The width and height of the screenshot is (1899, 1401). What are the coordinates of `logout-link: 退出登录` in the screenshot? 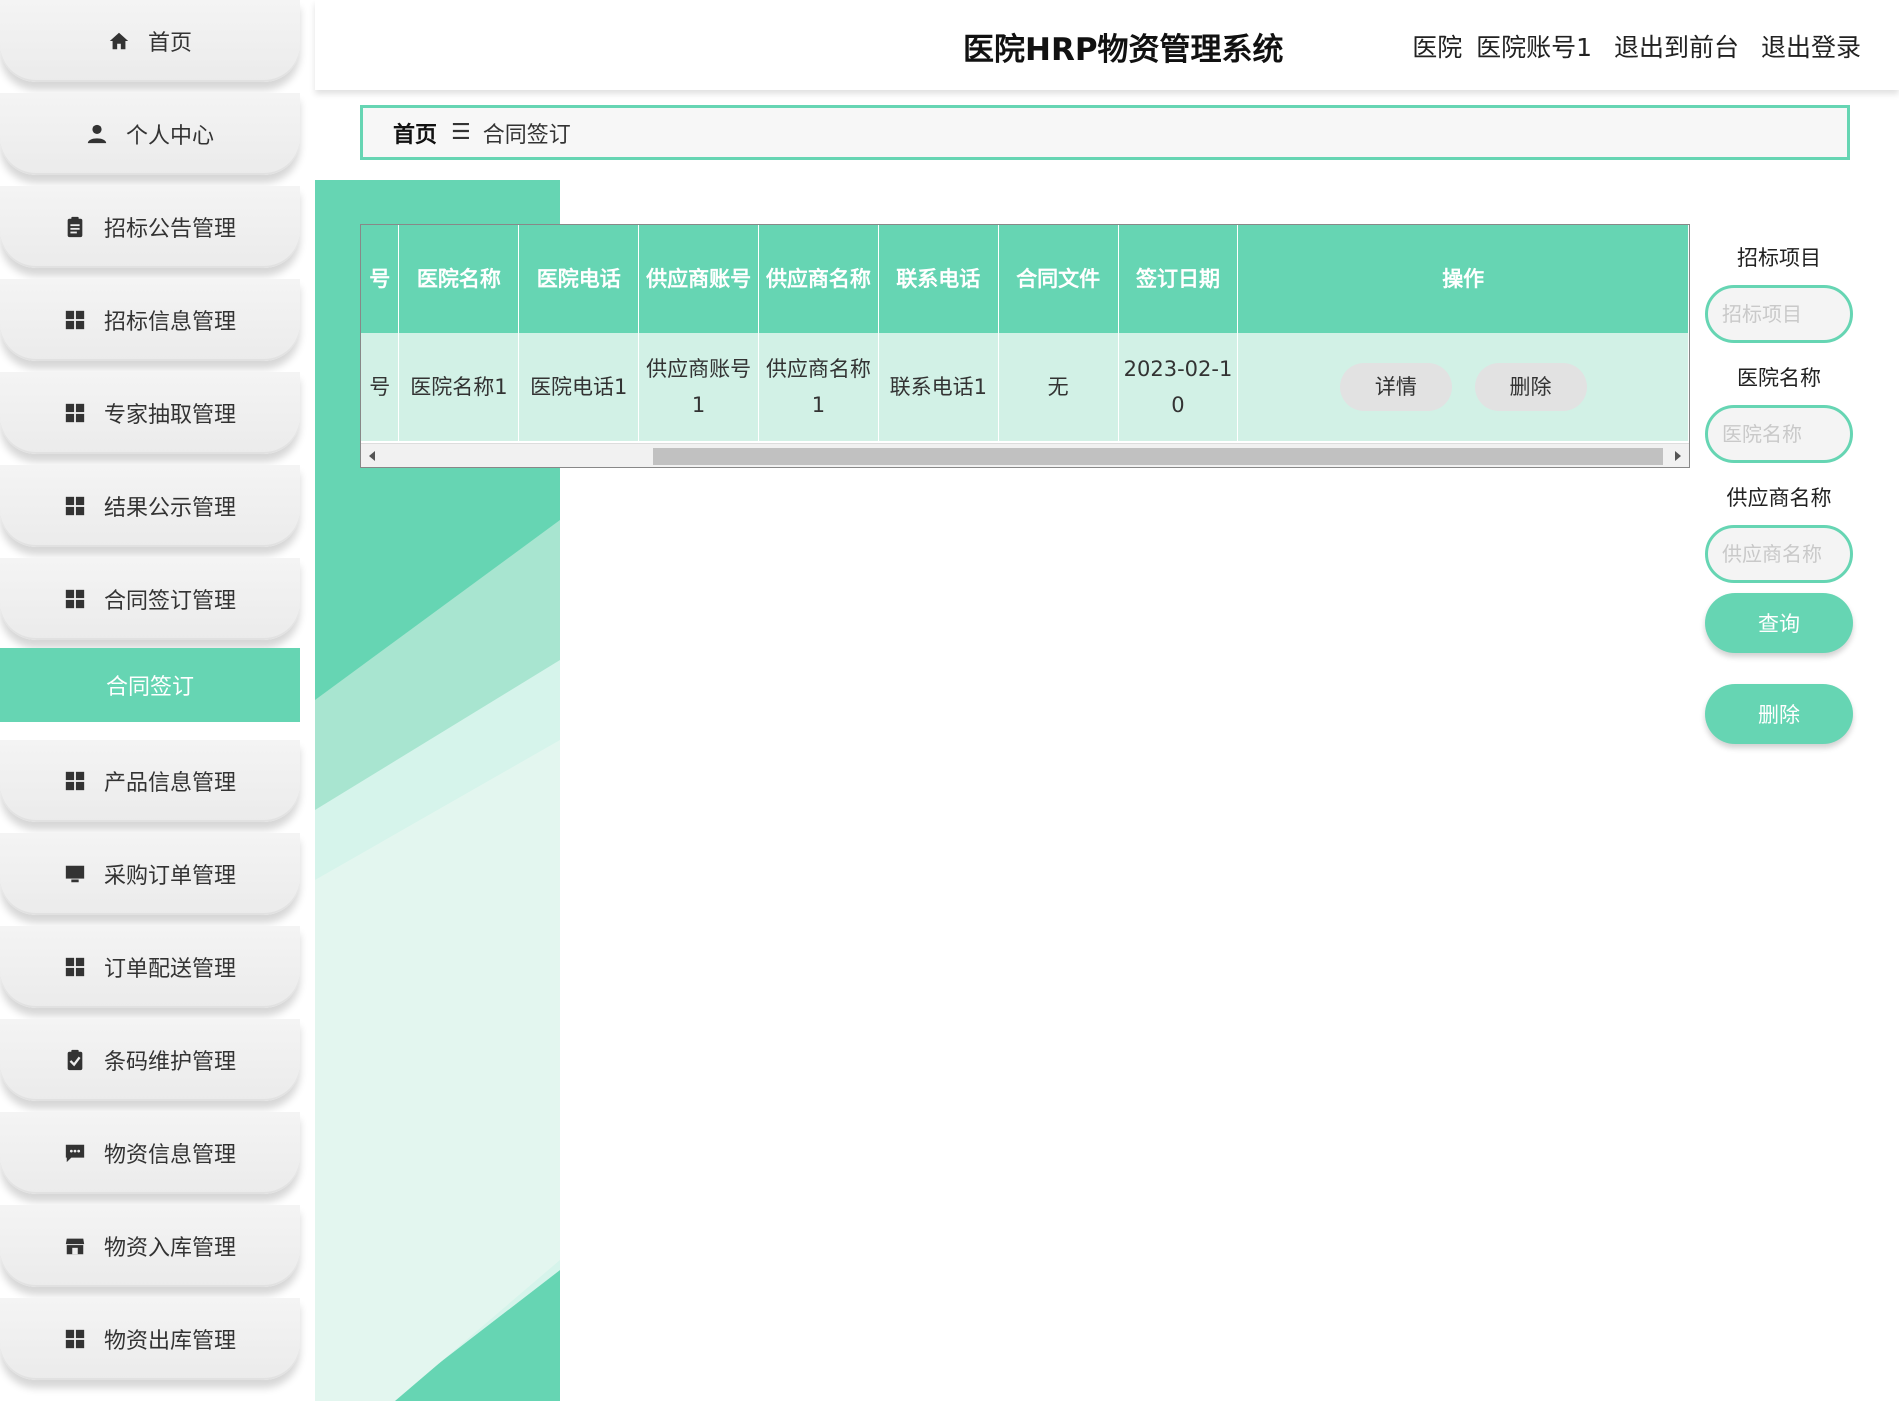 It's located at (1811, 47).